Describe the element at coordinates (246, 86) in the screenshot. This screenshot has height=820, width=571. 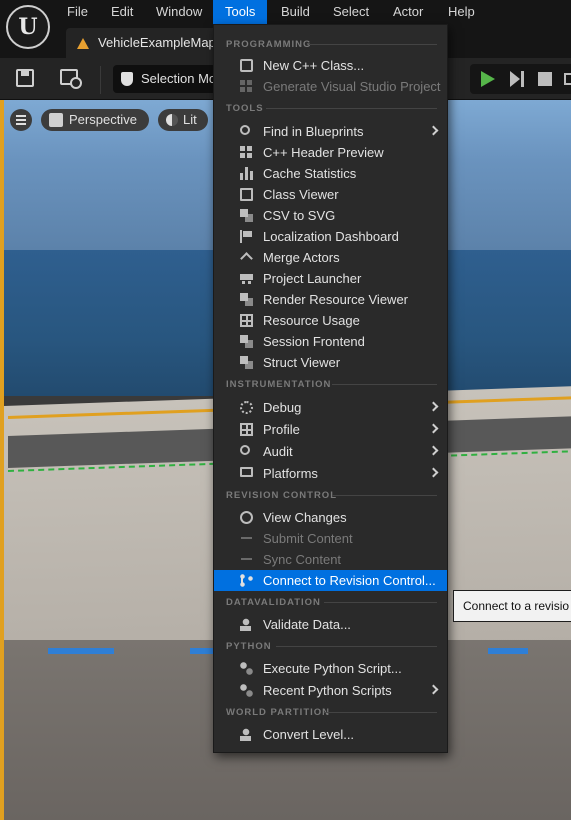
I see `visual-studio-icon` at that location.